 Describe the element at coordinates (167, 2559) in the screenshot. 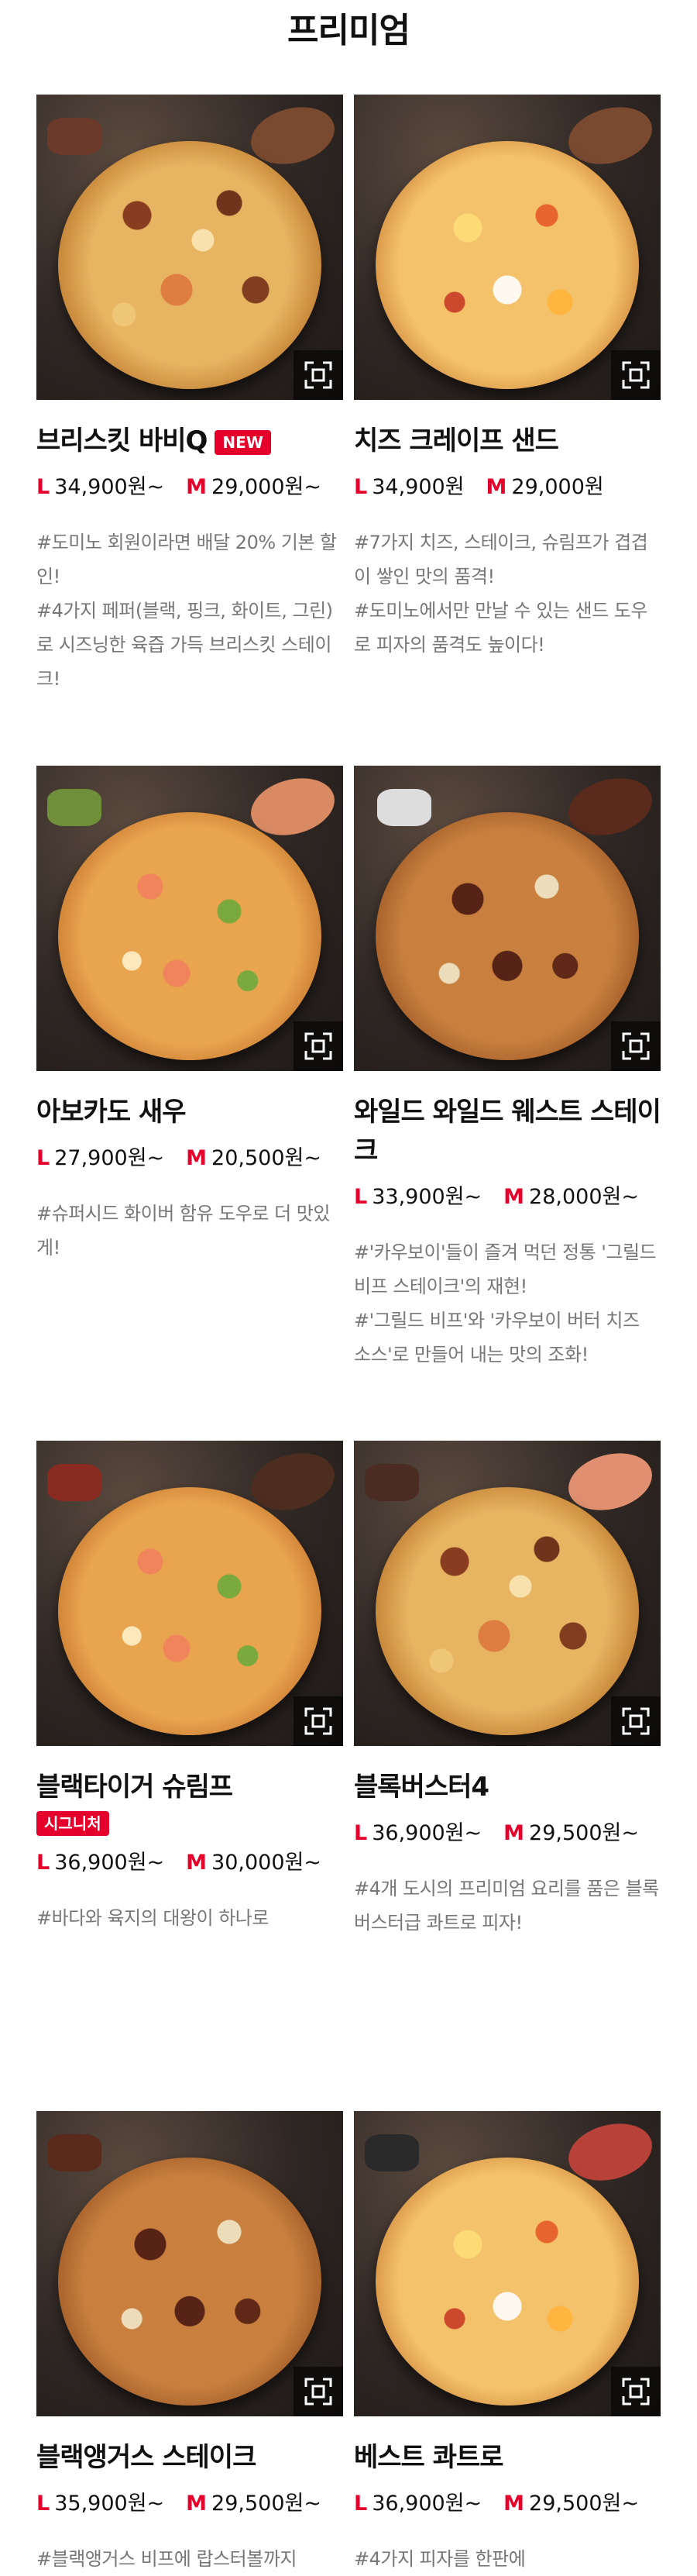

I see `description-line: #블랙앵거스 비프에 랍스터볼까지` at that location.